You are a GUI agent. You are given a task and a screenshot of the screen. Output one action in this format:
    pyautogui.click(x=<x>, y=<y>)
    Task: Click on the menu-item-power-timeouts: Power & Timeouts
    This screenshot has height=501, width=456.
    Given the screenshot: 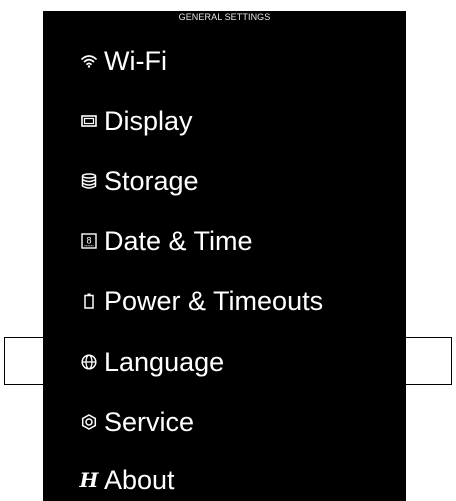 What is the action you would take?
    pyautogui.click(x=224, y=301)
    